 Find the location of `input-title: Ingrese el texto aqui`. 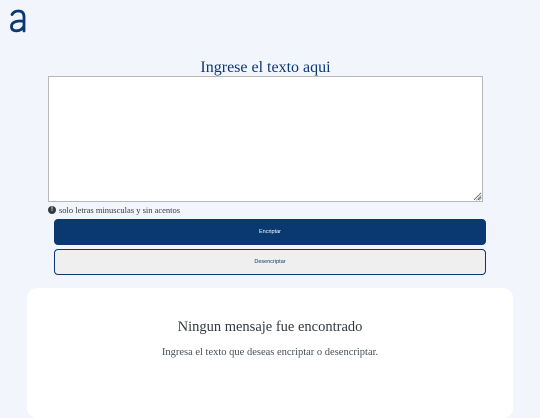

input-title: Ingrese el texto aqui is located at coordinates (265, 67).